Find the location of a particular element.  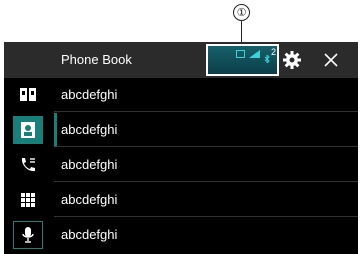

connected-device-count: 2 is located at coordinates (274, 52).